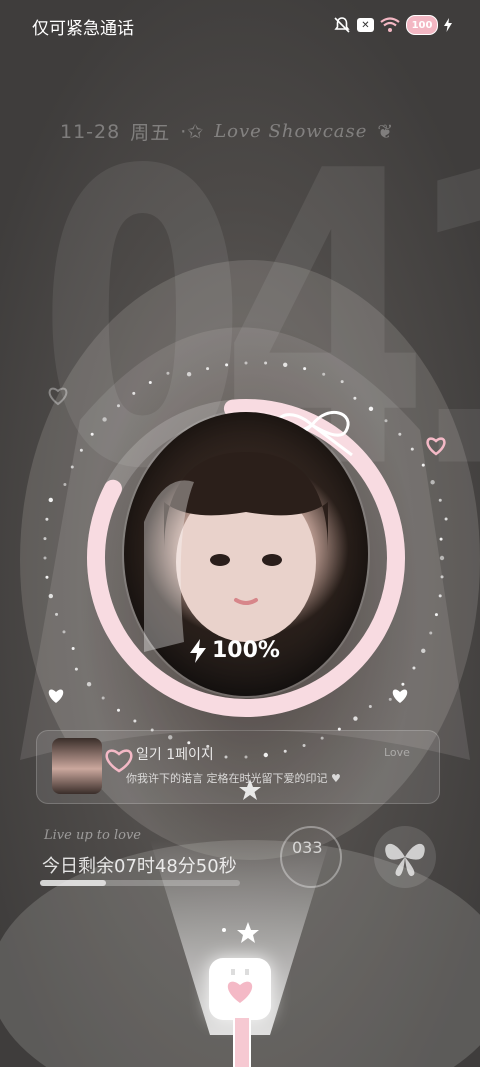  Describe the element at coordinates (192, 131) in the screenshot. I see `star-icon: ·✩` at that location.